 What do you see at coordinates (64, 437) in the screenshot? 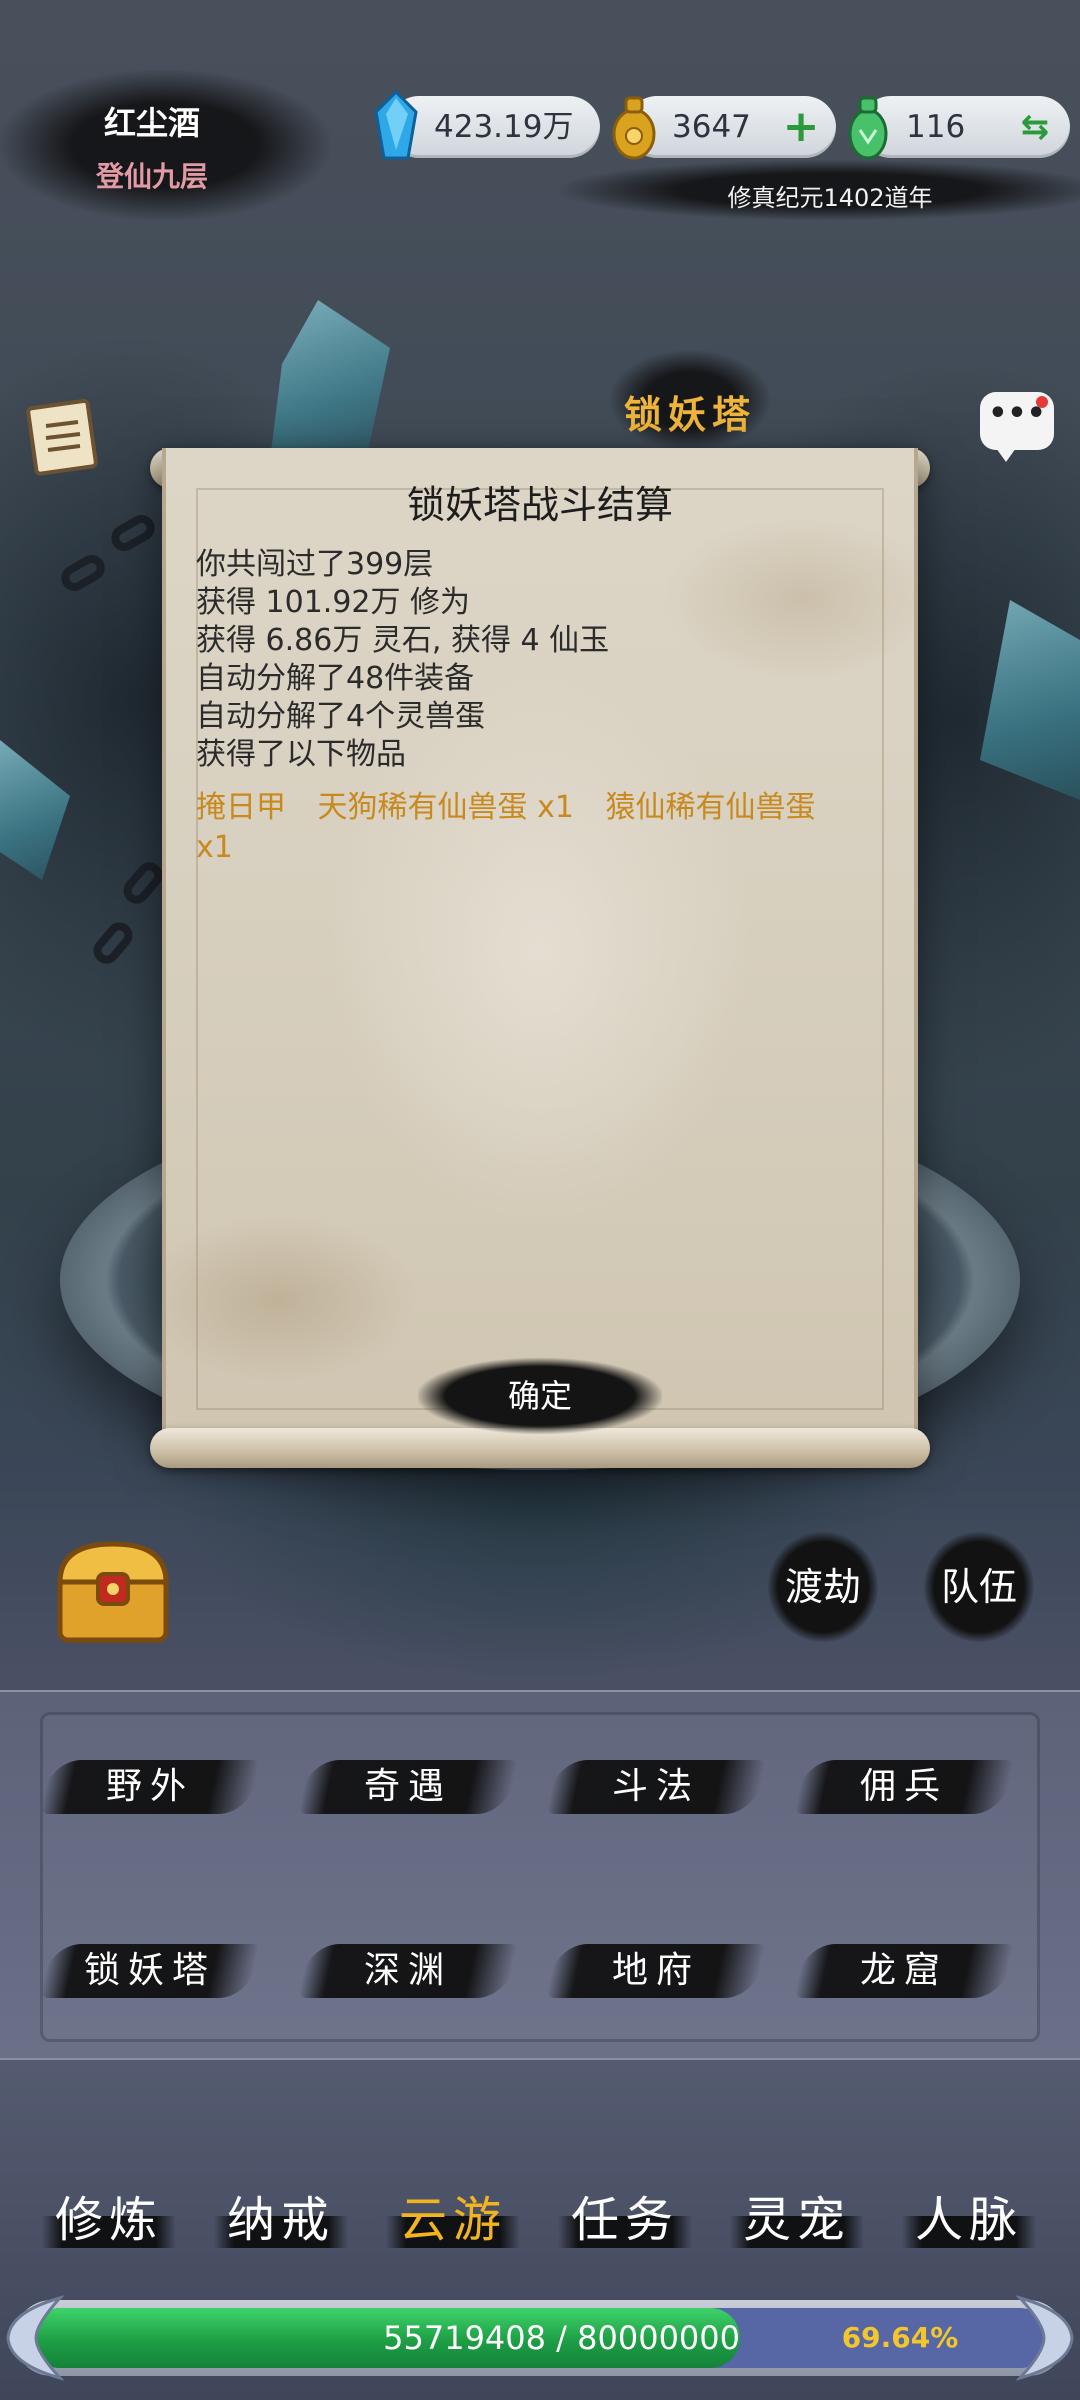
I see `scroll-document-icon` at bounding box center [64, 437].